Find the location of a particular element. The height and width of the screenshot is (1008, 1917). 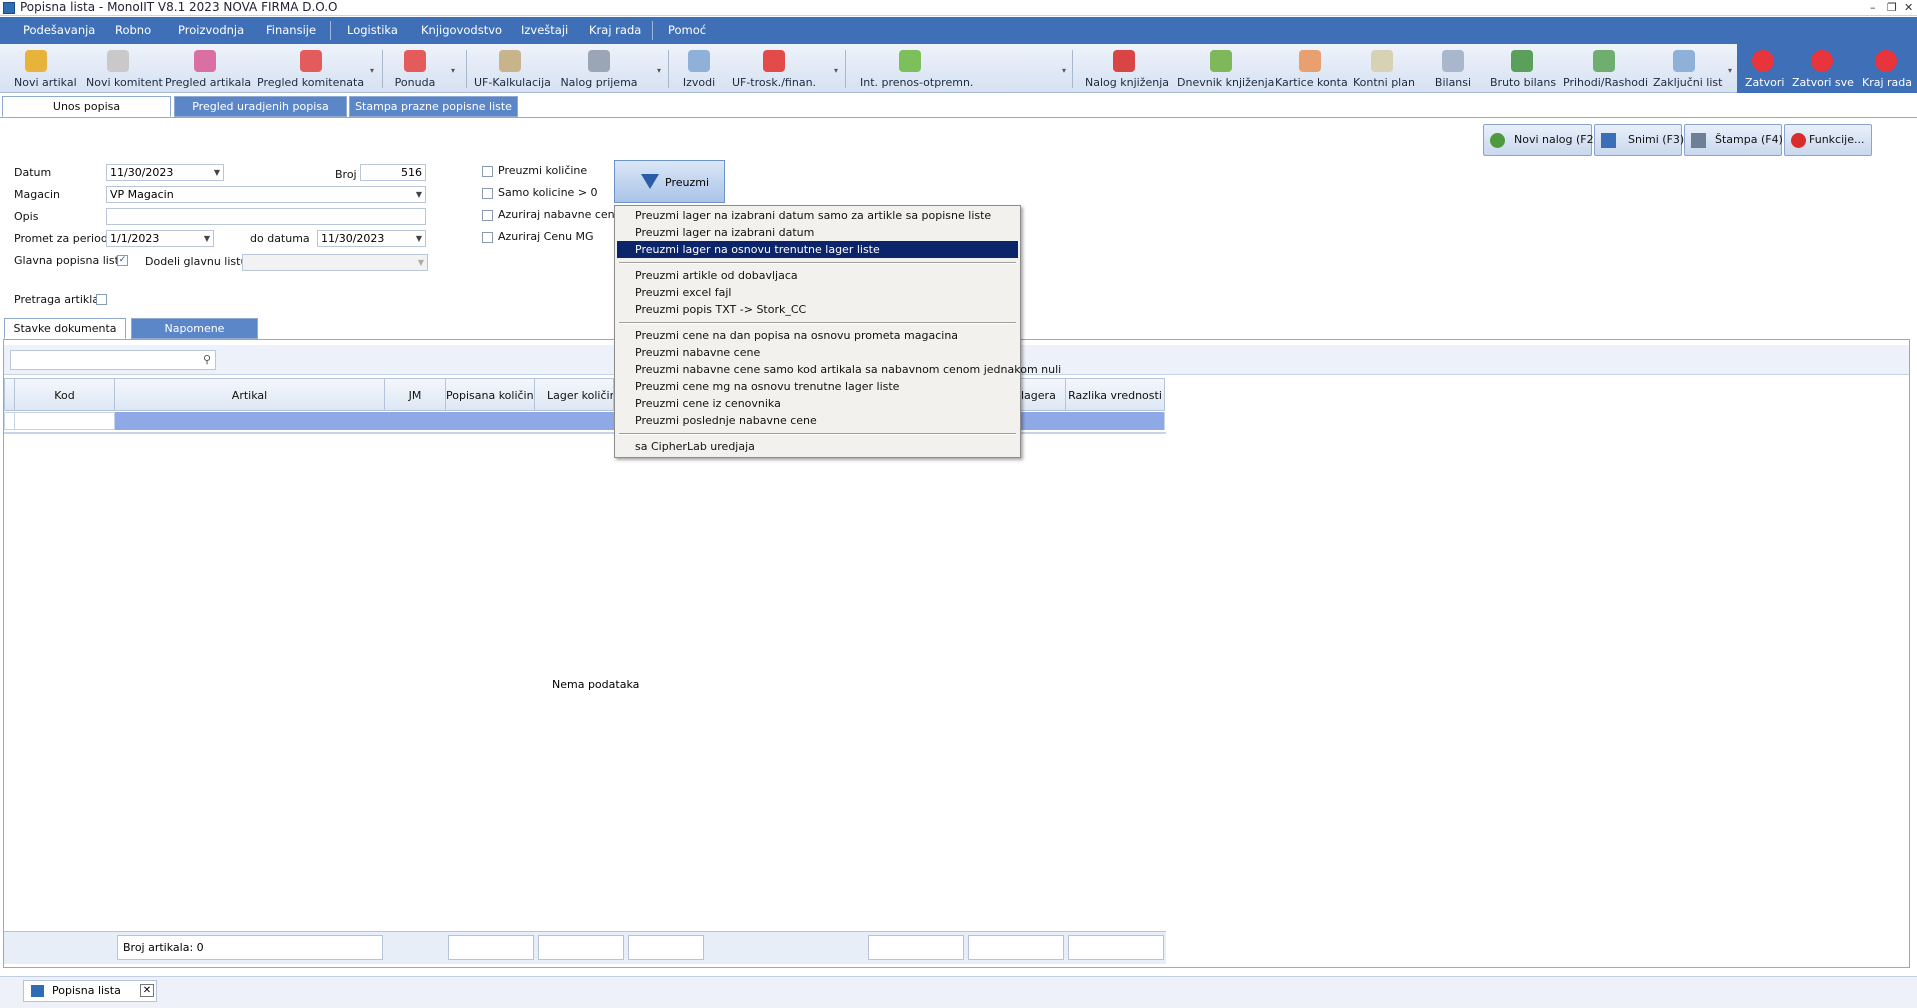

col-lager-kolicina: Lager količina is located at coordinates (574, 394).